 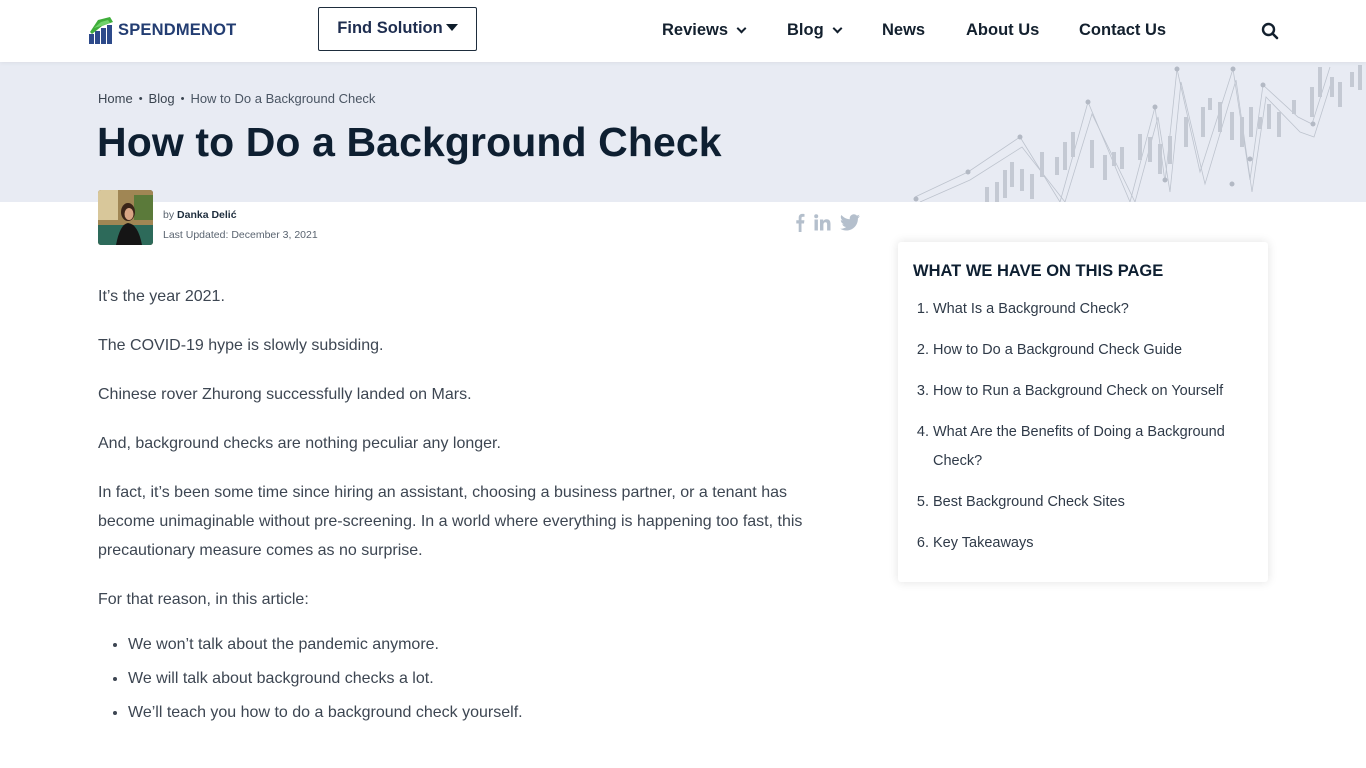 What do you see at coordinates (1083, 543) in the screenshot?
I see `toc-item: 6. Key Takeaways` at bounding box center [1083, 543].